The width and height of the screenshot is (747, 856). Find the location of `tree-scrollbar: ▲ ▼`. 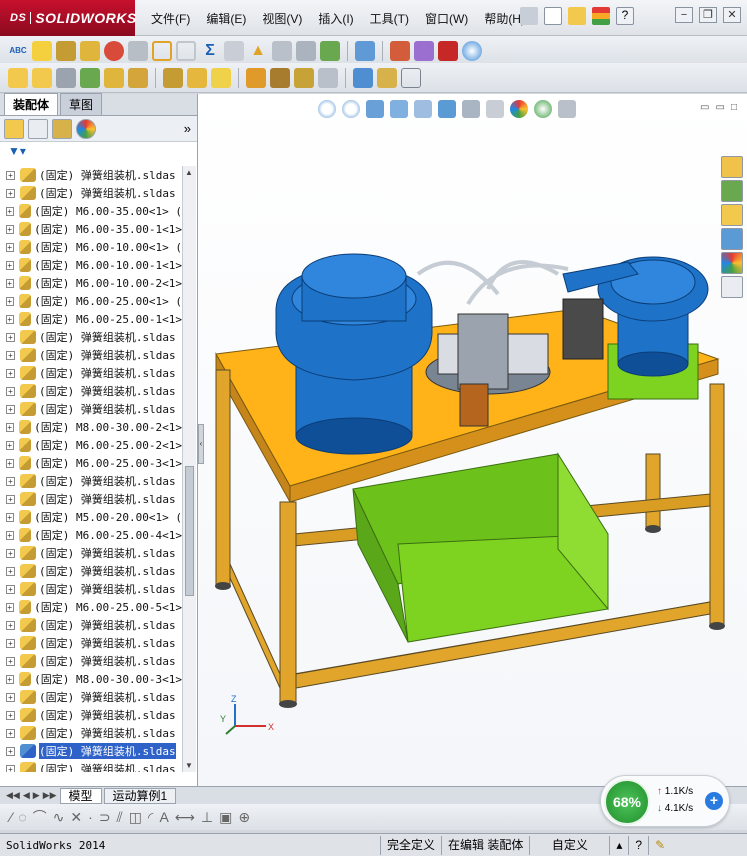

tree-scrollbar: ▲ ▼ is located at coordinates (189, 469).